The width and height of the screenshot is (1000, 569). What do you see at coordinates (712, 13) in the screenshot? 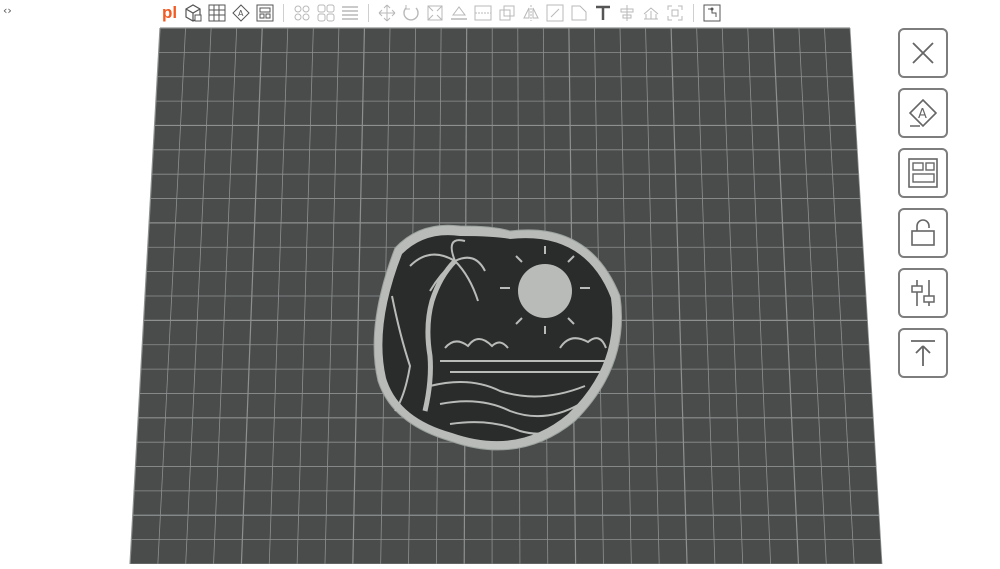
I see `puzzle-icon` at bounding box center [712, 13].